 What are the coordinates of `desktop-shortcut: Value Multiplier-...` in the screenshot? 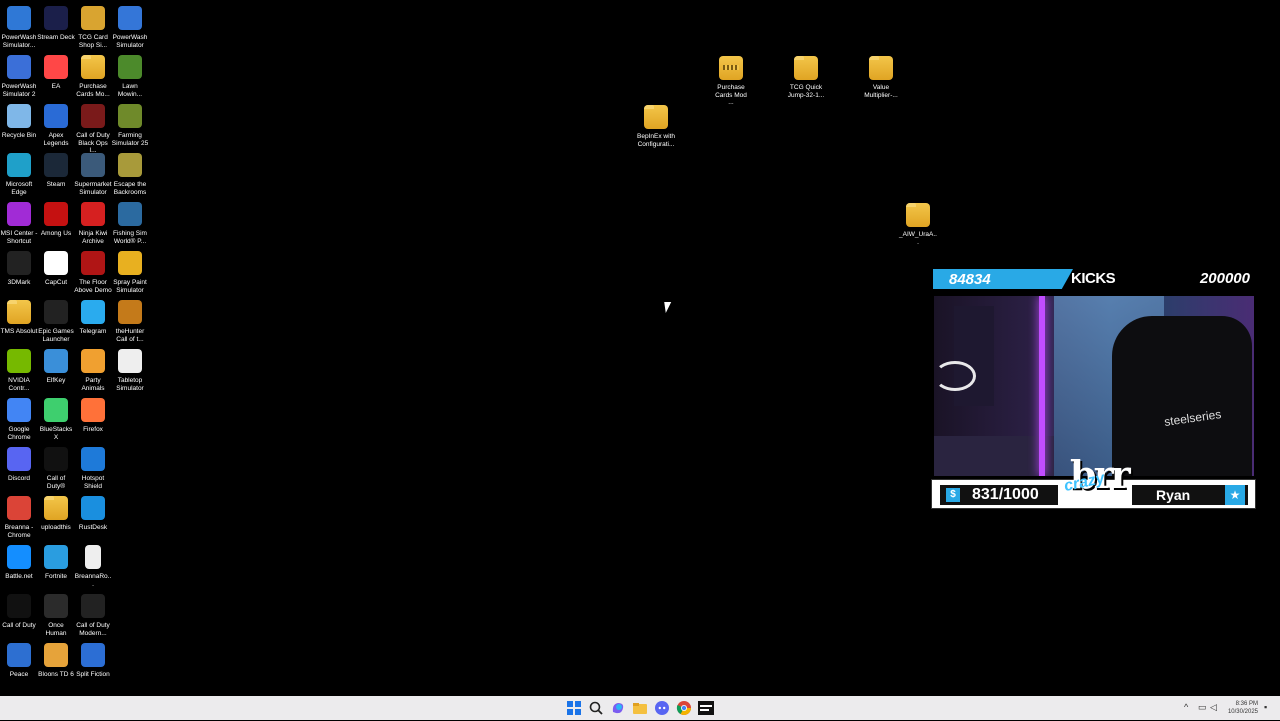 It's located at (881, 77).